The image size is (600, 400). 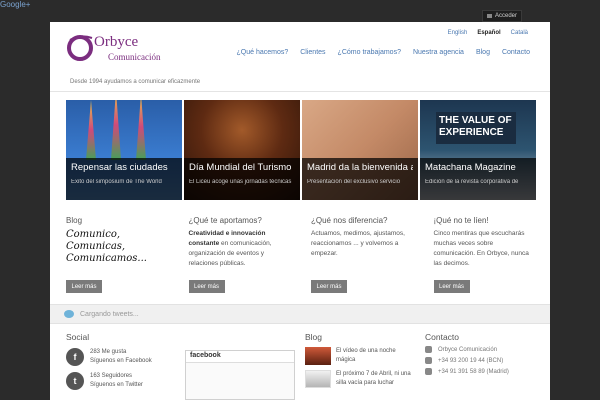 What do you see at coordinates (442, 337) in the screenshot?
I see `footer-contact-title: Contacto` at bounding box center [442, 337].